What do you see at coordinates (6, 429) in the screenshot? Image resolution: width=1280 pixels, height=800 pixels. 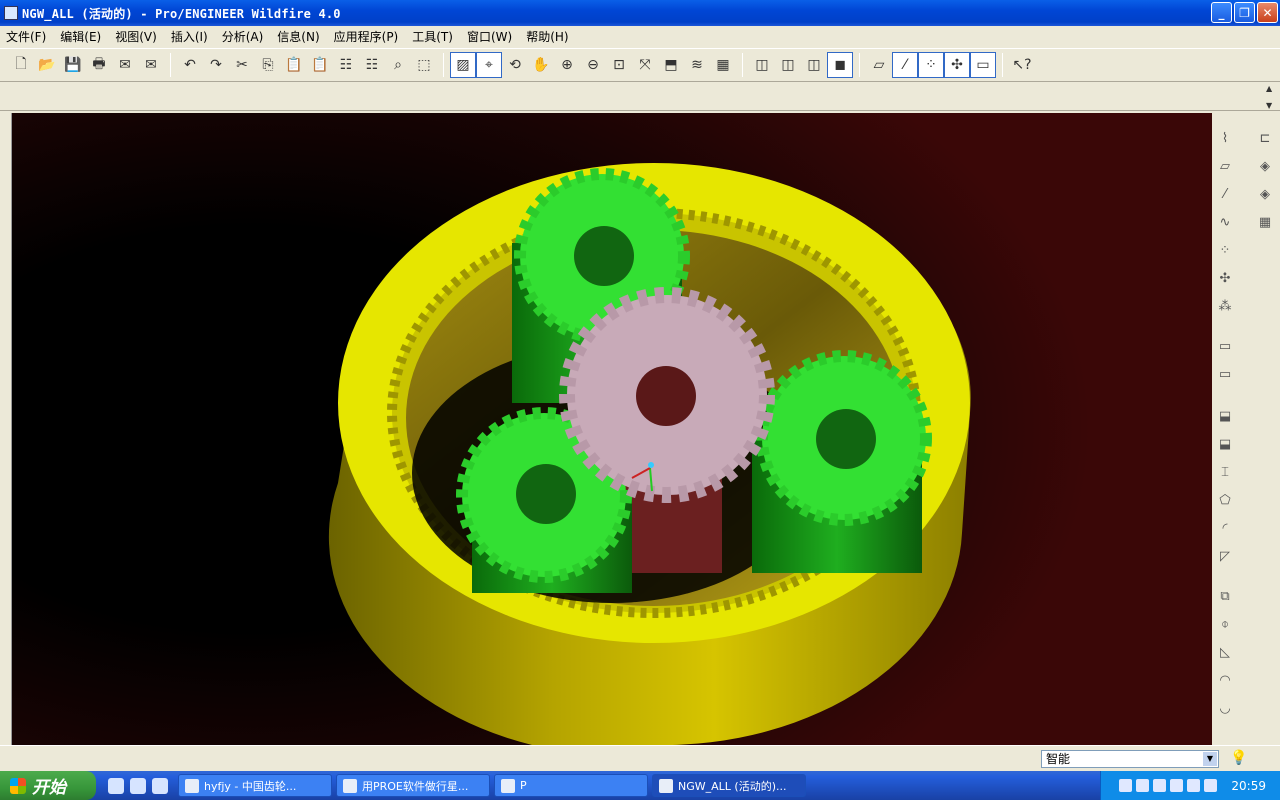 I see `navigator-collapse-strip` at bounding box center [6, 429].